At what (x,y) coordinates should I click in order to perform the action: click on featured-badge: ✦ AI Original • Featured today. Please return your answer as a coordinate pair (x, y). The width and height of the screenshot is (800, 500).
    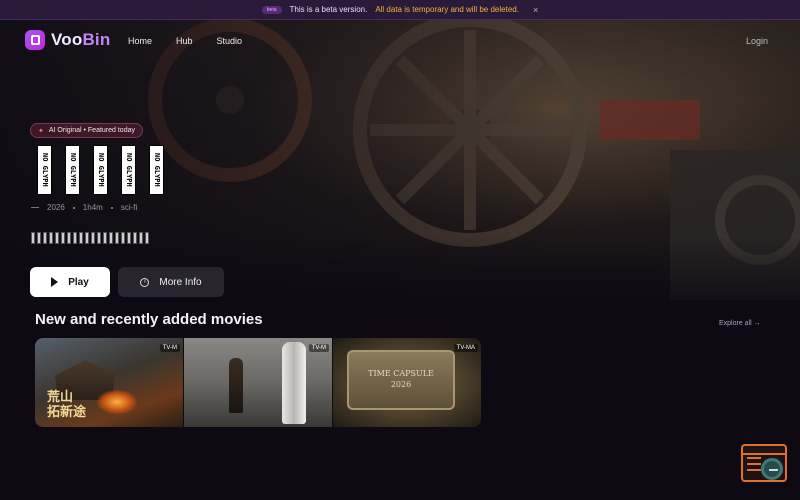
    Looking at the image, I should click on (86, 130).